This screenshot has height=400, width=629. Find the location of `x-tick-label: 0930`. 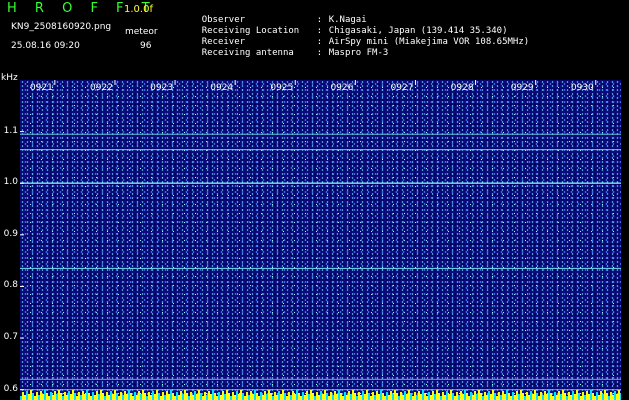

x-tick-label: 0930 is located at coordinates (582, 88).